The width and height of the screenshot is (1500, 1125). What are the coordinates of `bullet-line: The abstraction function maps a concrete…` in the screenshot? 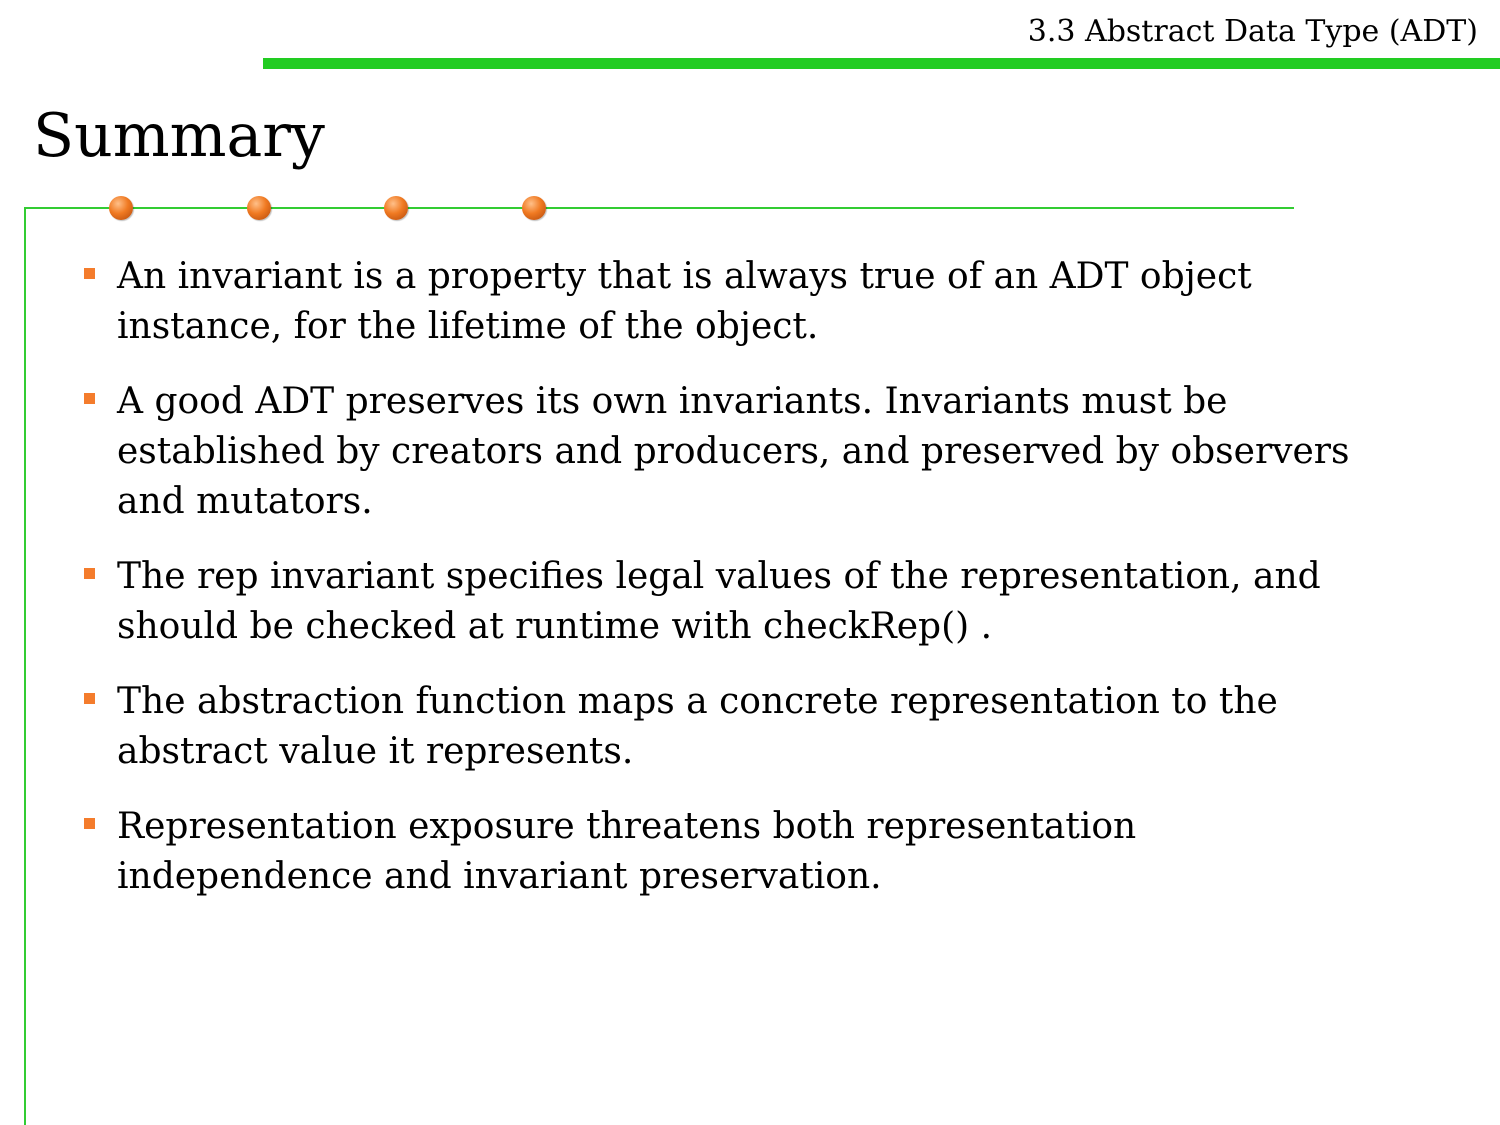 It's located at (697, 701).